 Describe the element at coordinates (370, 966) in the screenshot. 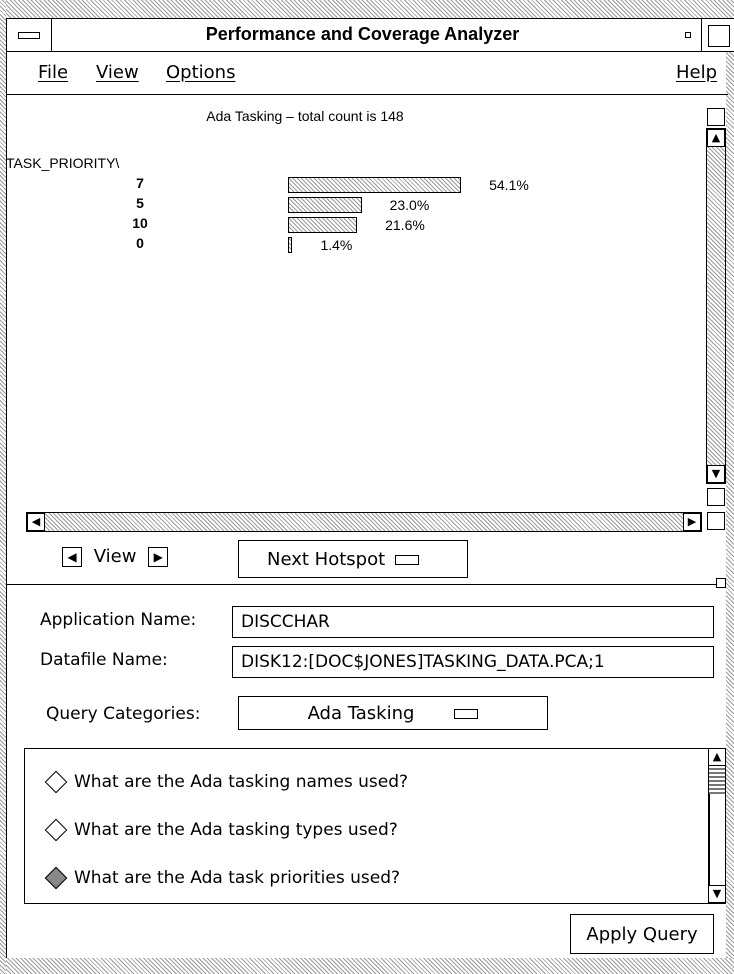

I see `window-border-bottom` at that location.